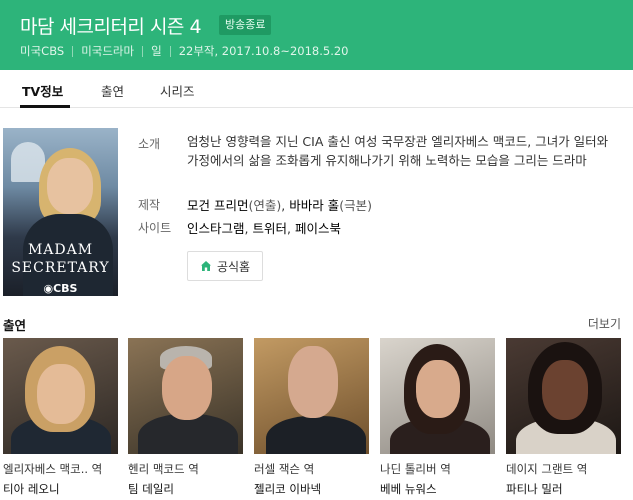 The image size is (633, 500). What do you see at coordinates (263, 51) in the screenshot?
I see `episodes-period-text: 22부작, 2017.10.8~2018.5.20` at bounding box center [263, 51].